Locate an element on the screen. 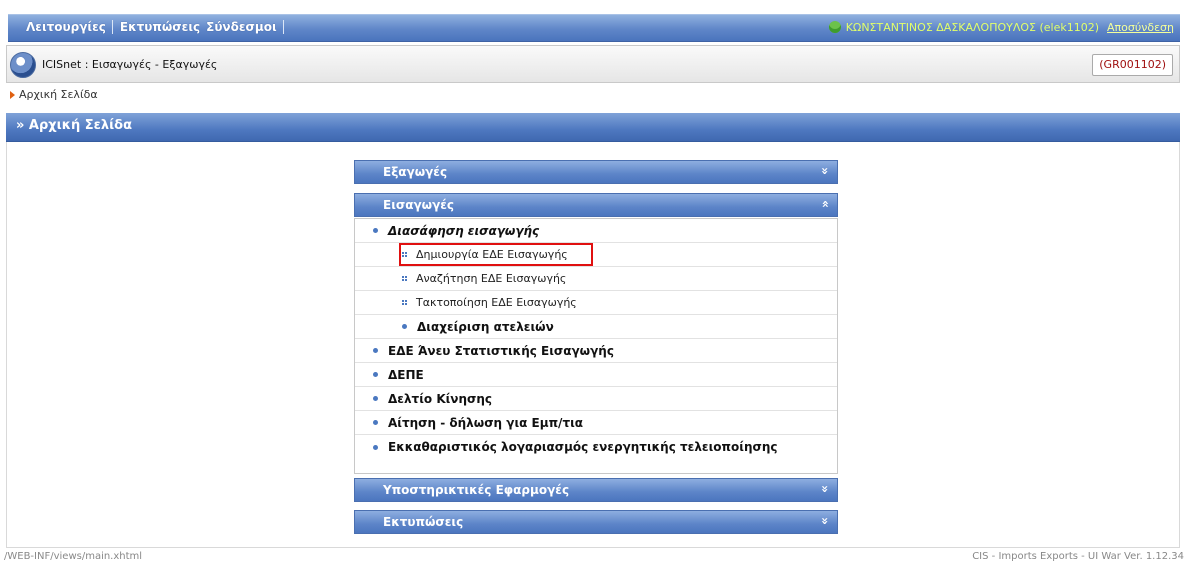  app-title: ICISnet : Εισαγωγές - Εξαγωγές is located at coordinates (130, 64).